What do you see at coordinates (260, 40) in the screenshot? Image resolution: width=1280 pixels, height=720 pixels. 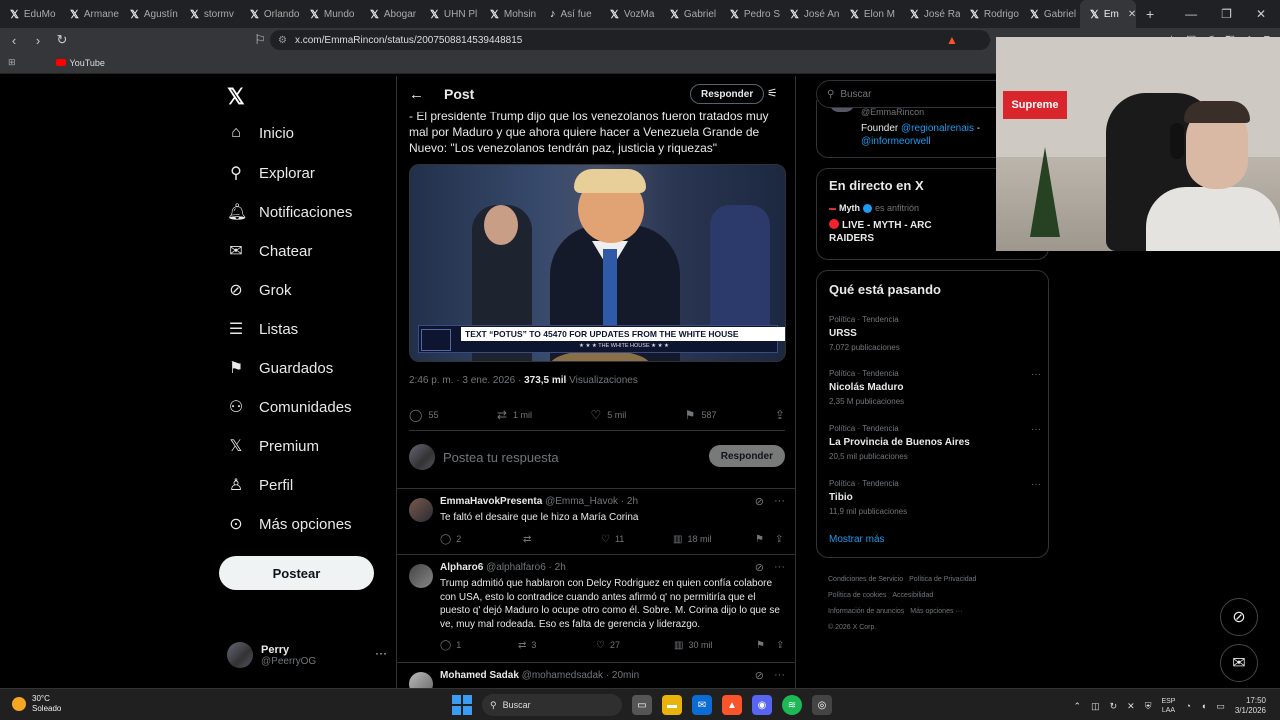 I see `bookmark-page-icon: ⚐` at bounding box center [260, 40].